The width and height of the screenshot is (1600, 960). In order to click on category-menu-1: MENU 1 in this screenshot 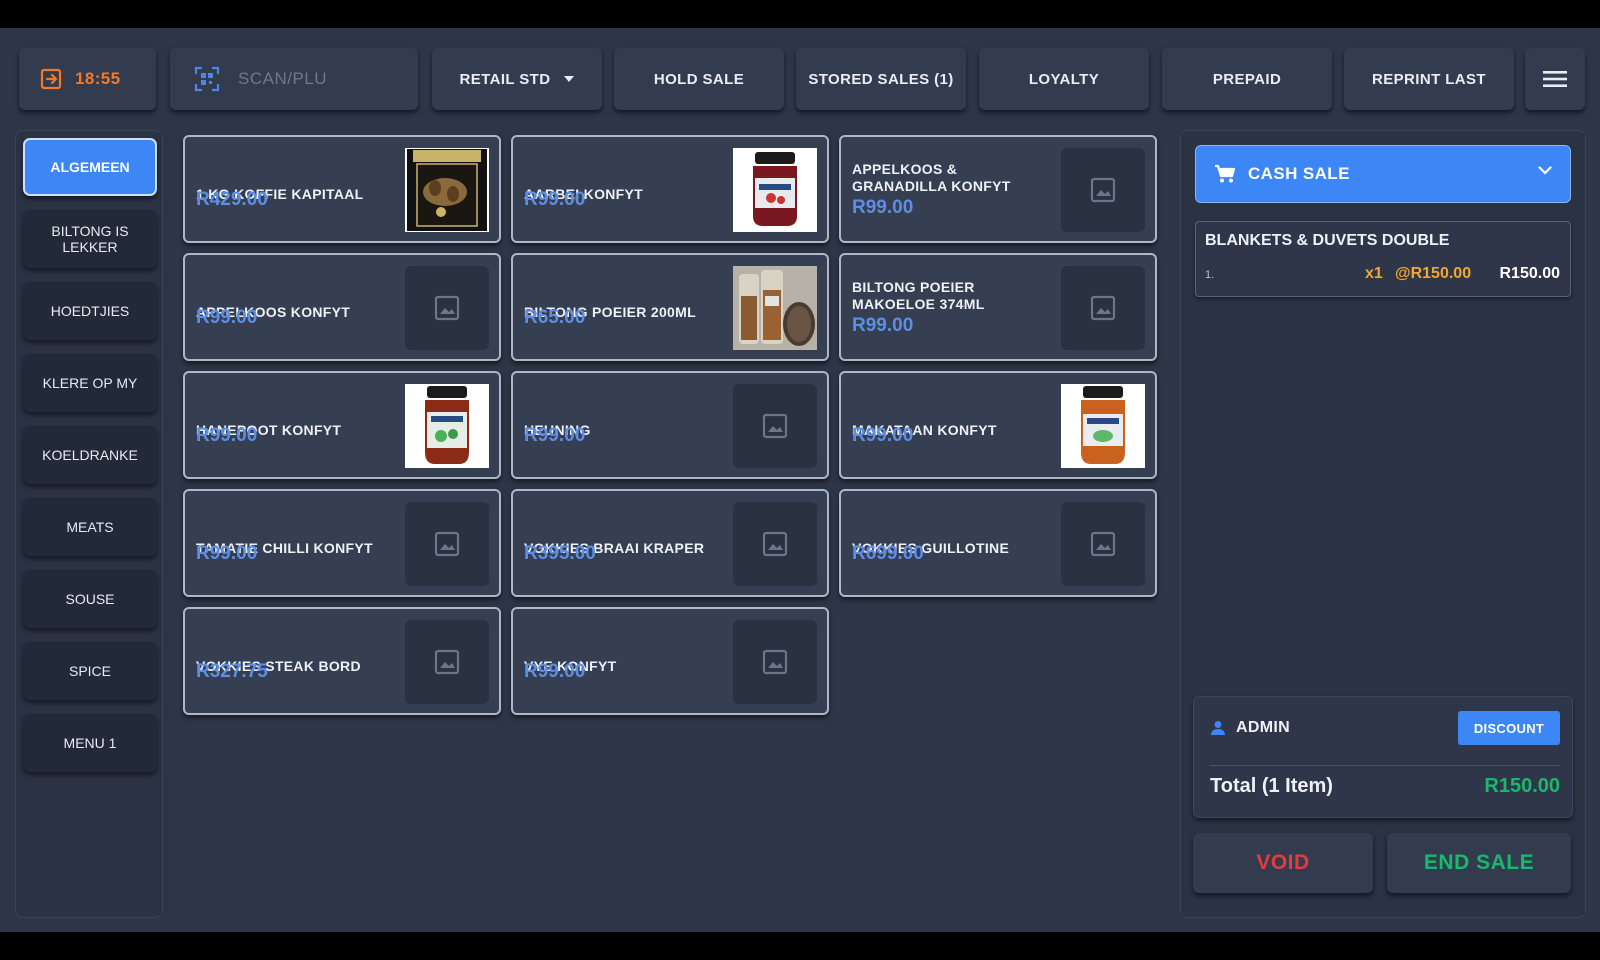, I will do `click(90, 743)`.